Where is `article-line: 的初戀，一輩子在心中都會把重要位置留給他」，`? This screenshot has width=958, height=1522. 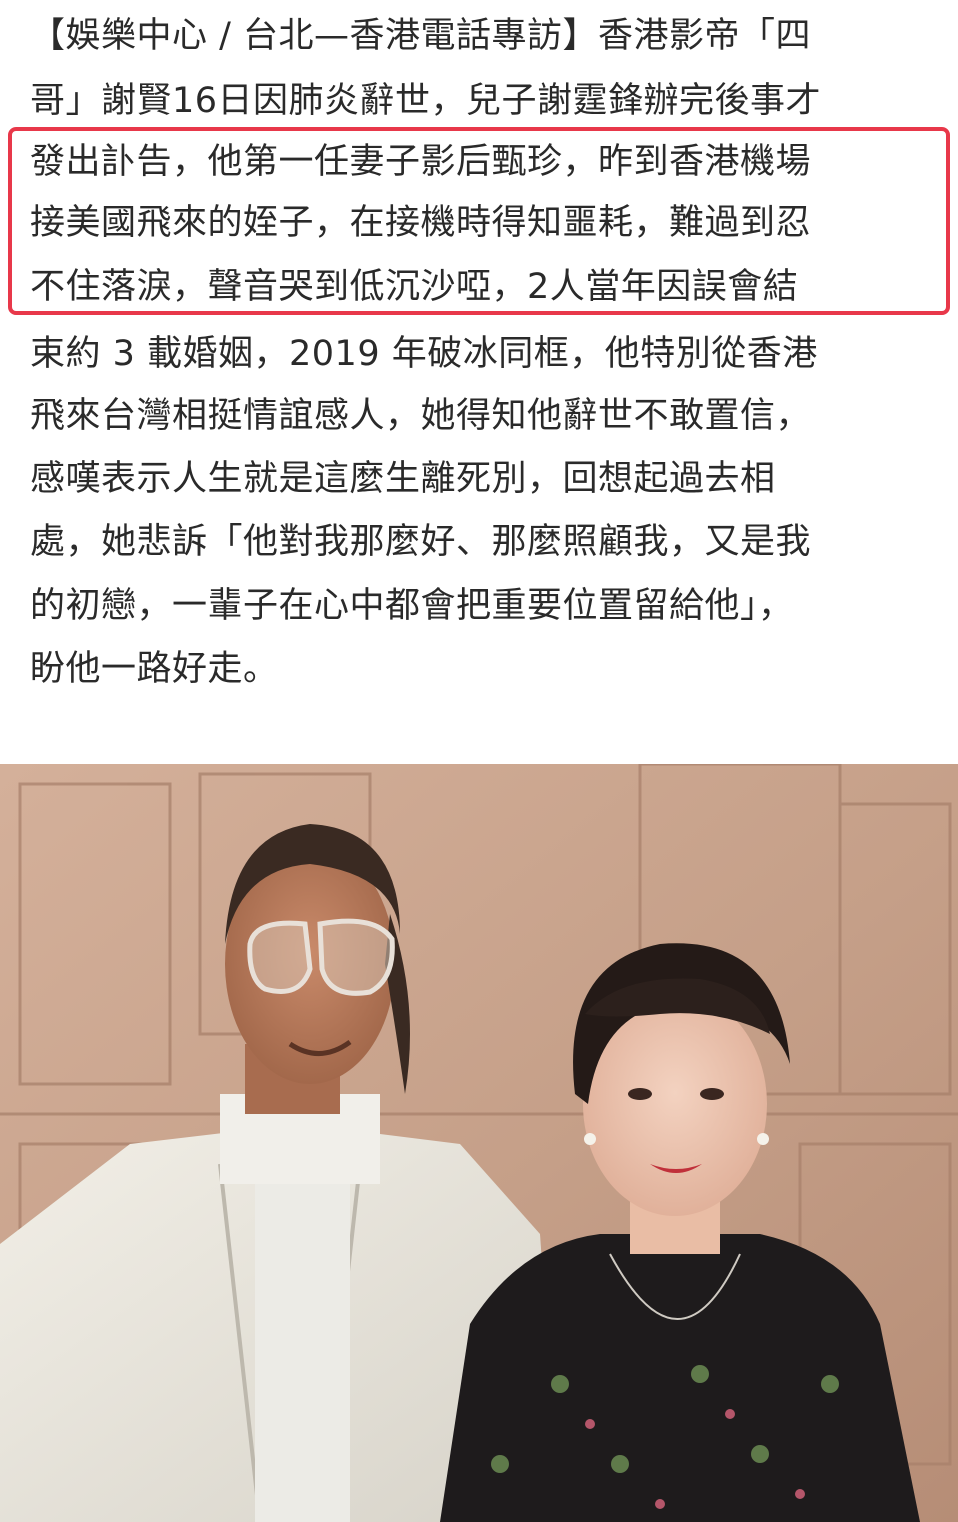 article-line: 的初戀，一輩子在心中都會把重要位置留給他」， is located at coordinates (412, 606).